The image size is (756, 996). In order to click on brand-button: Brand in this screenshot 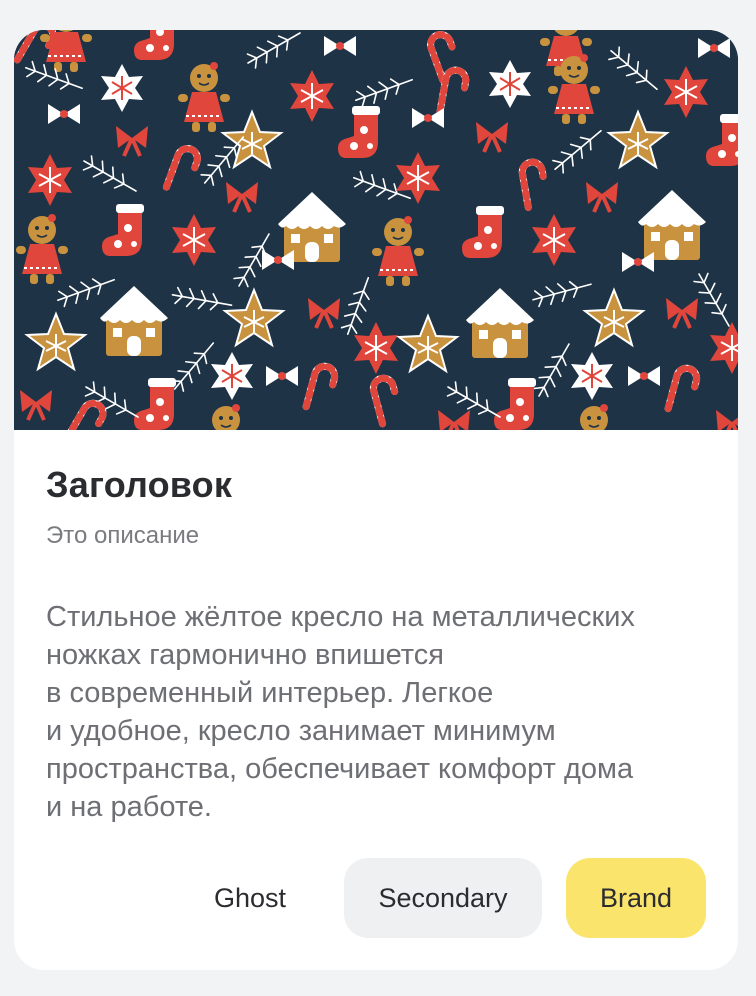, I will do `click(636, 898)`.